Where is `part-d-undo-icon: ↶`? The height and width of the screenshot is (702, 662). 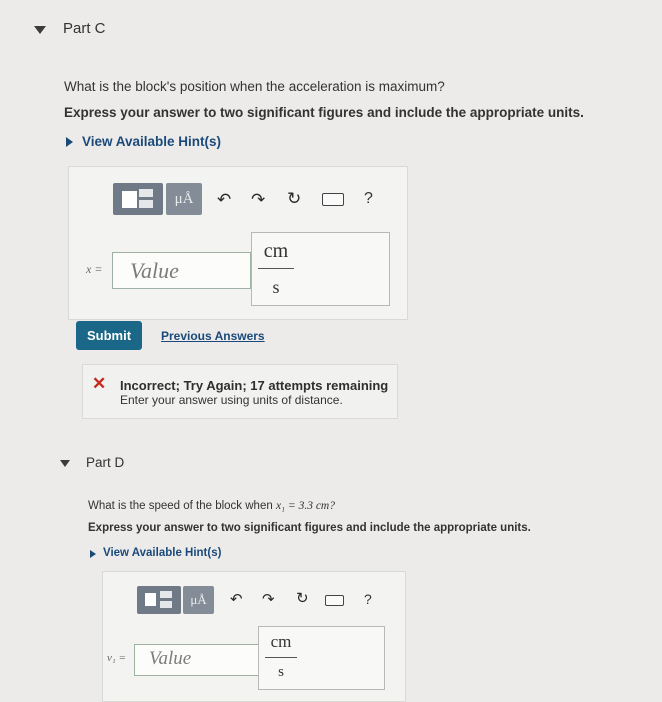
part-d-undo-icon: ↶ is located at coordinates (236, 599).